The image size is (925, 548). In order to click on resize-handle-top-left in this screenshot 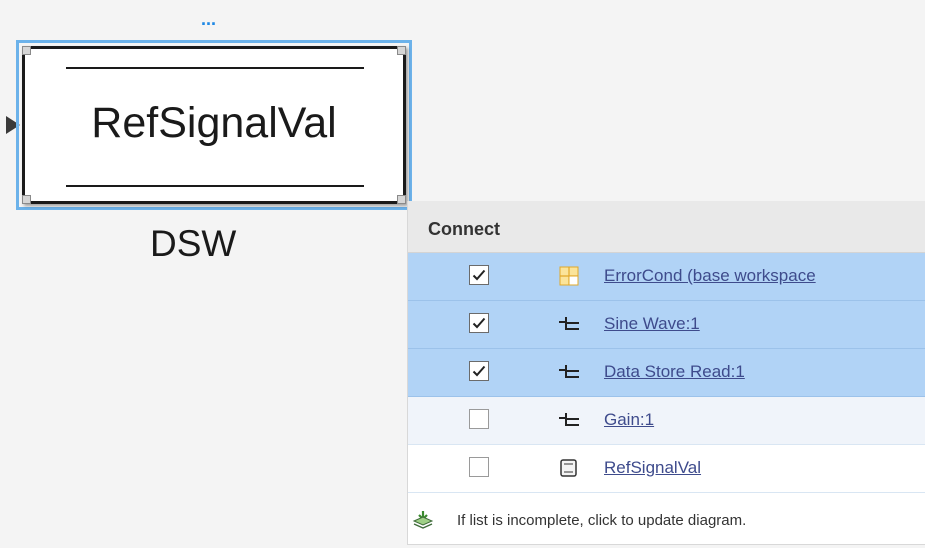, I will do `click(26, 50)`.